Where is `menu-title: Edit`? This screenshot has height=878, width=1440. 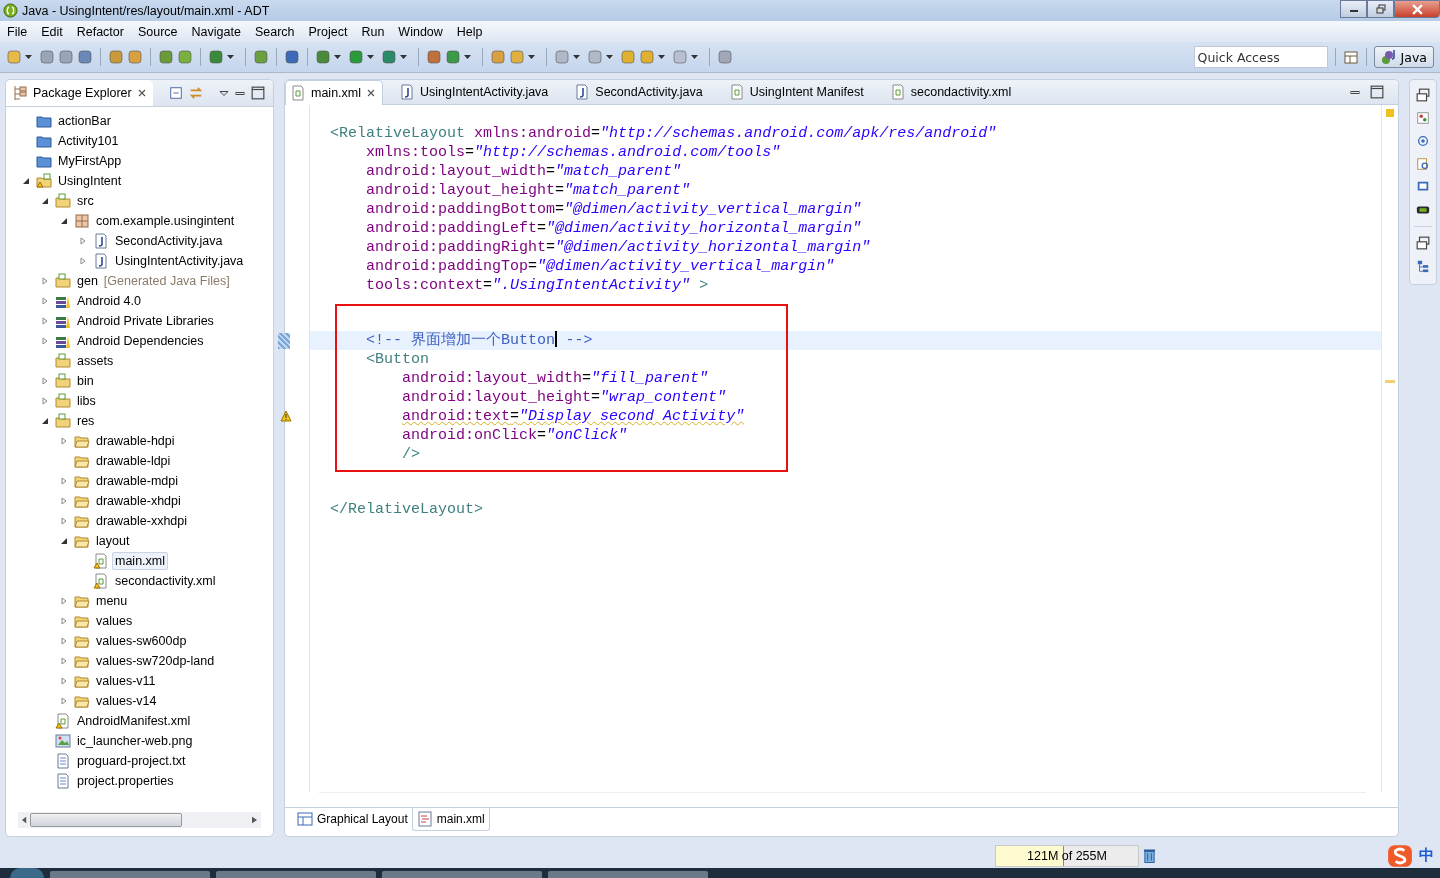
menu-title: Edit is located at coordinates (52, 31).